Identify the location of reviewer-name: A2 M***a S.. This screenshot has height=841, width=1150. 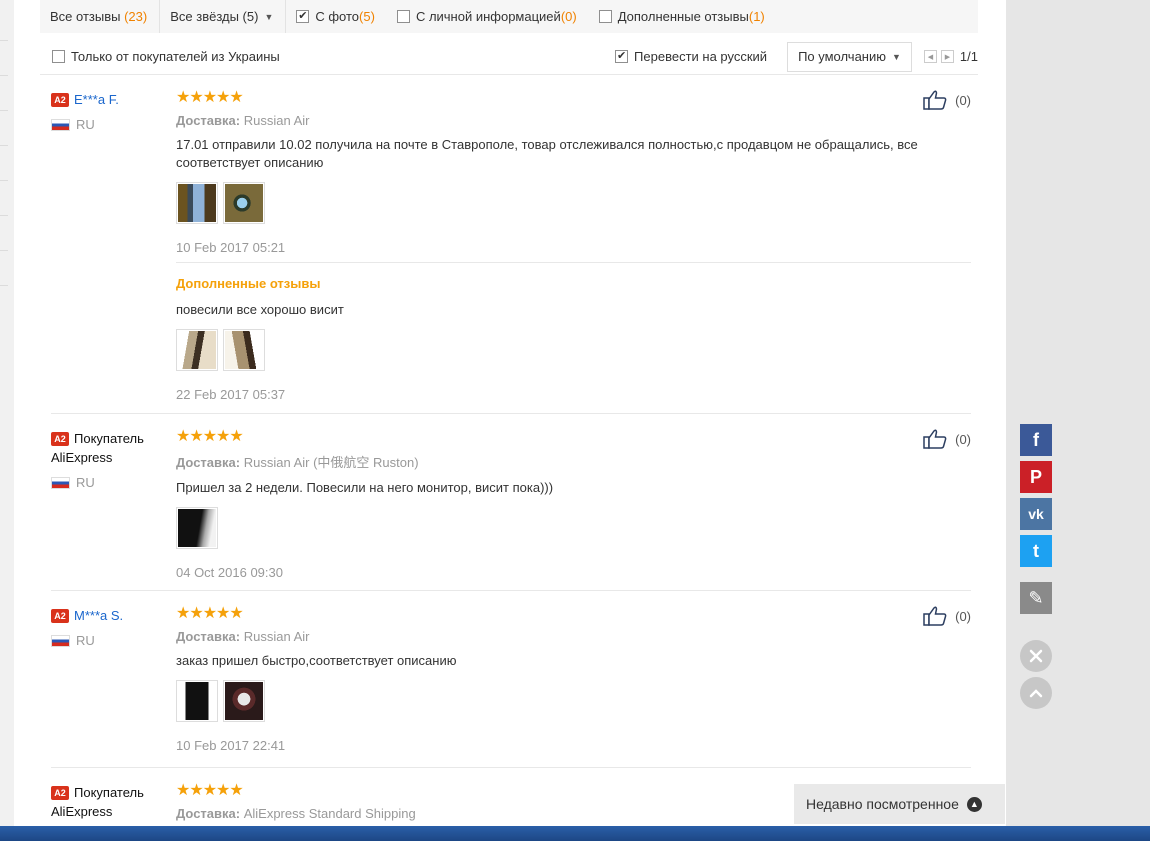
(106, 615).